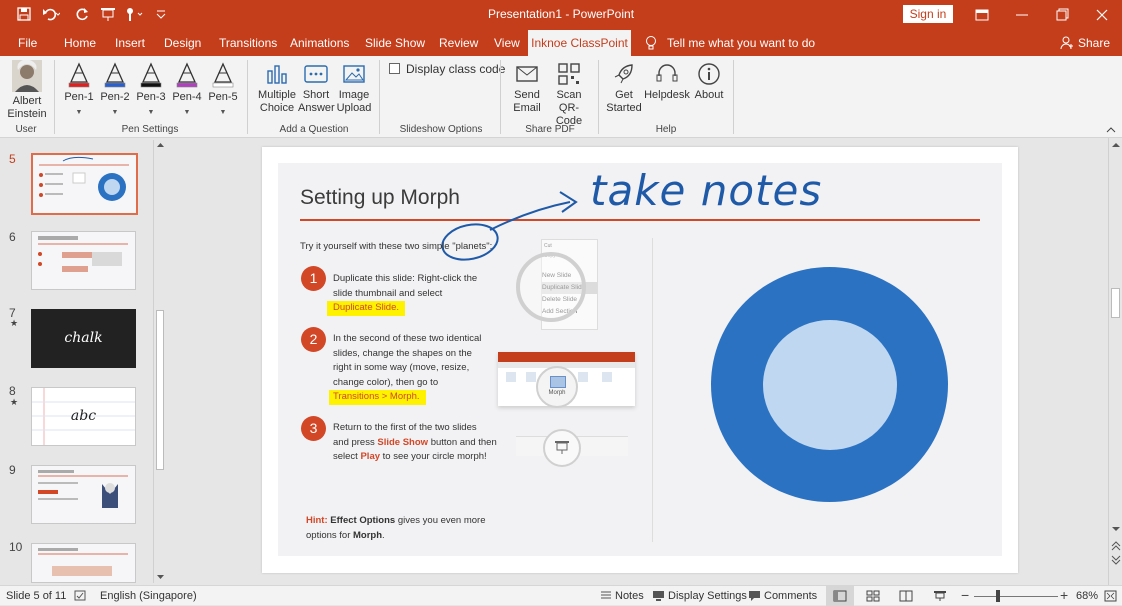 The width and height of the screenshot is (1122, 606). What do you see at coordinates (598, 97) in the screenshot?
I see `ribbon-separator` at bounding box center [598, 97].